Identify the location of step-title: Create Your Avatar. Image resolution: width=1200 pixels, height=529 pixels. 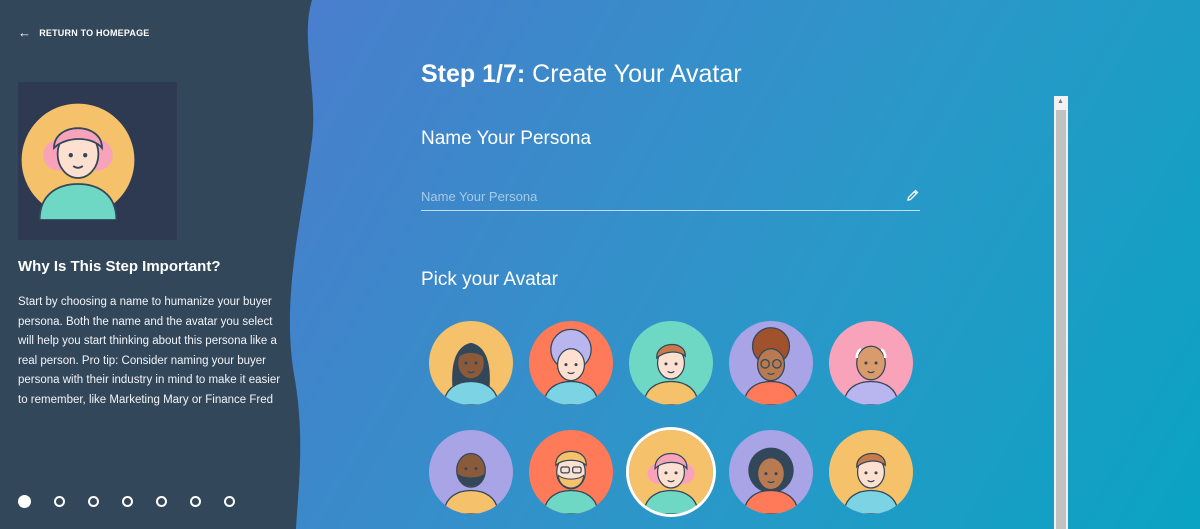
(637, 74).